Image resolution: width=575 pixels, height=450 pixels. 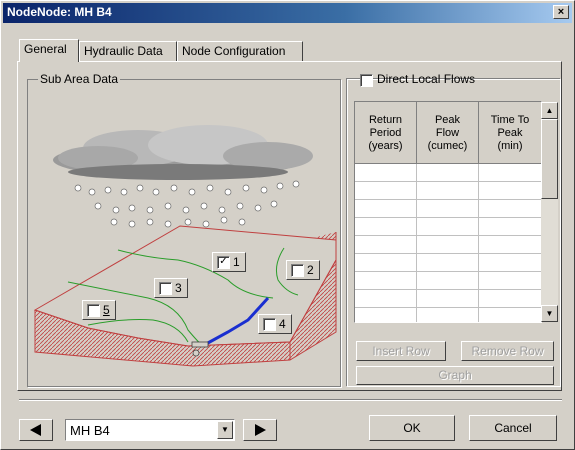 I want to click on direct-local-flows-label: Direct Local Flows, so click(x=426, y=79).